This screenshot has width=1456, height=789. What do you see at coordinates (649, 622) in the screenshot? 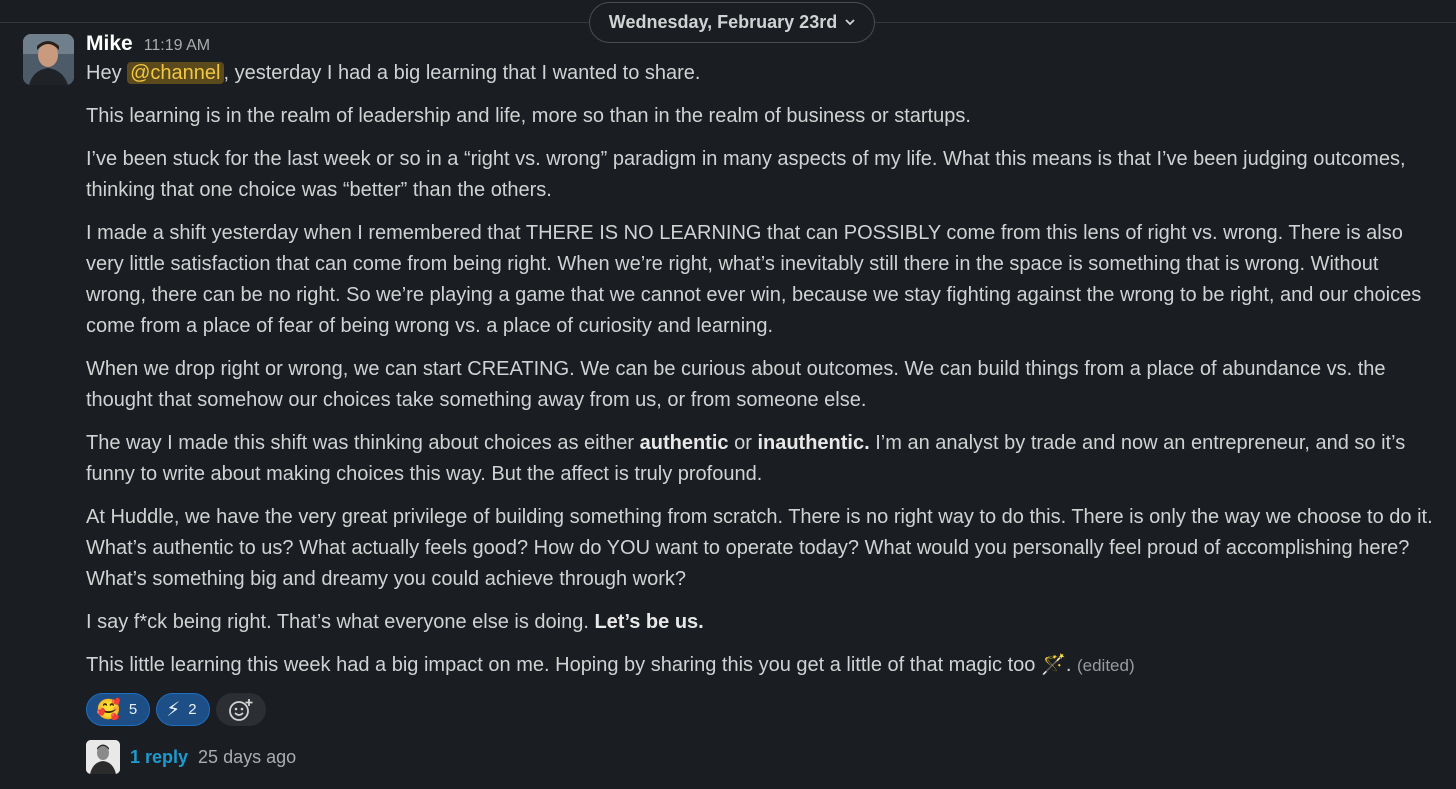
I see `bold-text: Let’s be us.` at bounding box center [649, 622].